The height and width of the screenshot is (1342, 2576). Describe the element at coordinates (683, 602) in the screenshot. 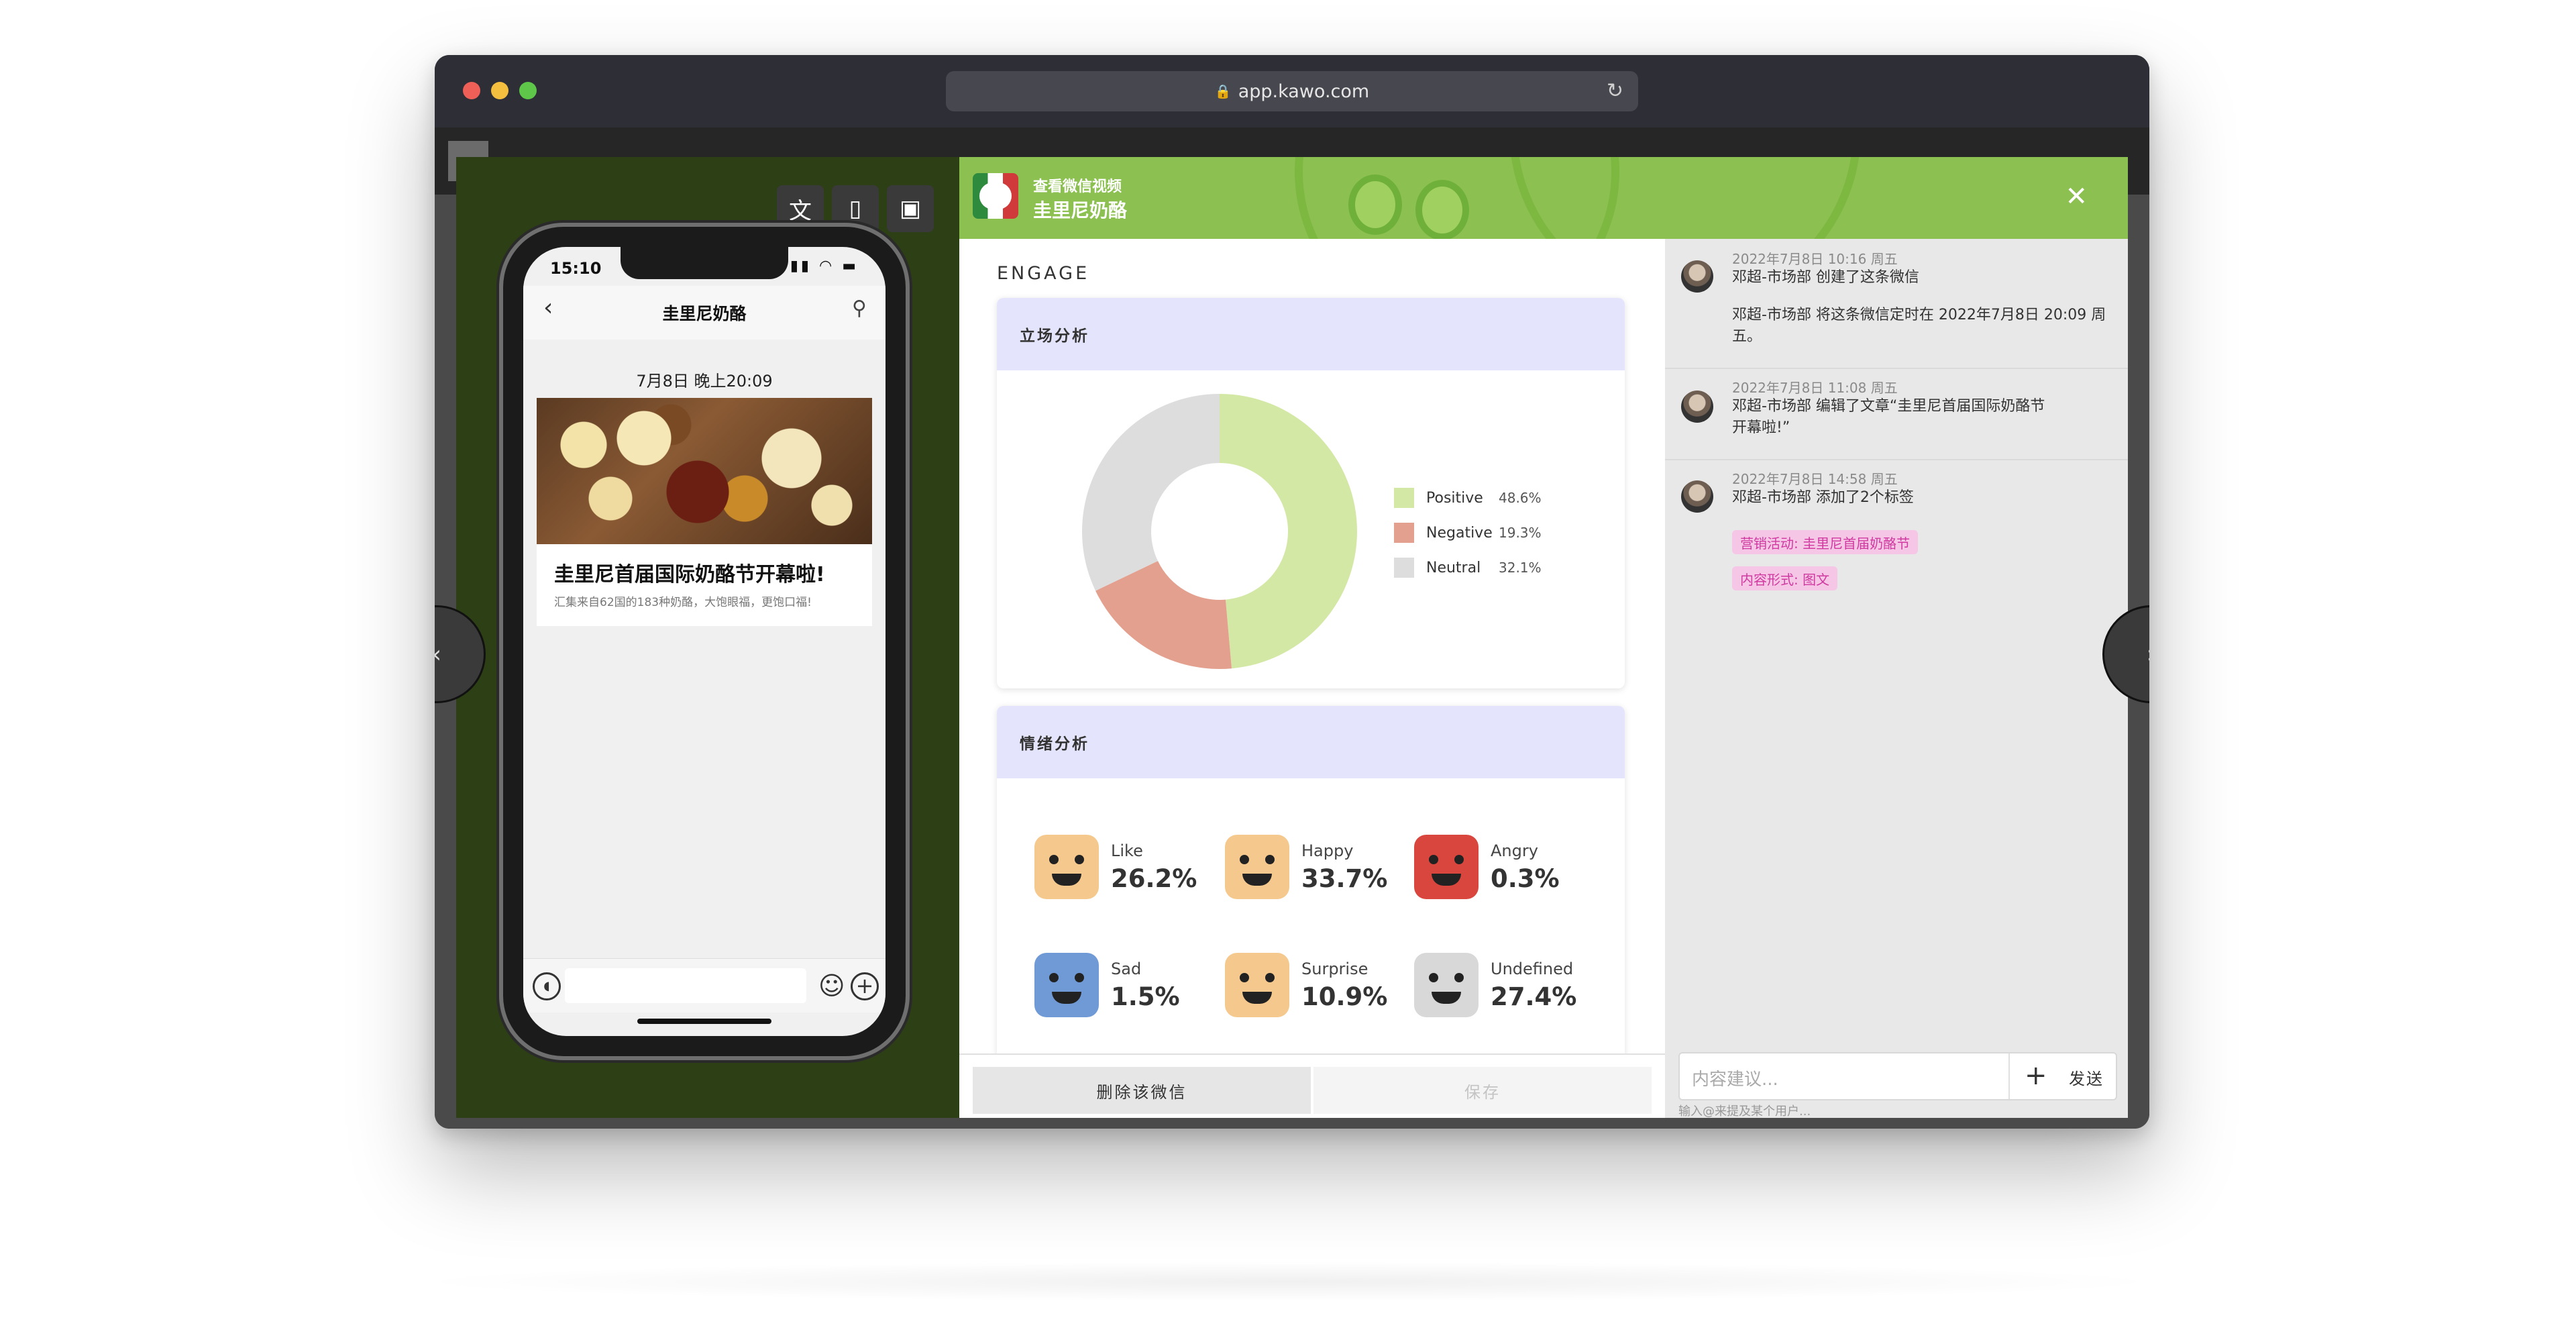

I see `article-description: 汇集来自62国的183种奶酪，大饱眼福，更饱口福!` at that location.